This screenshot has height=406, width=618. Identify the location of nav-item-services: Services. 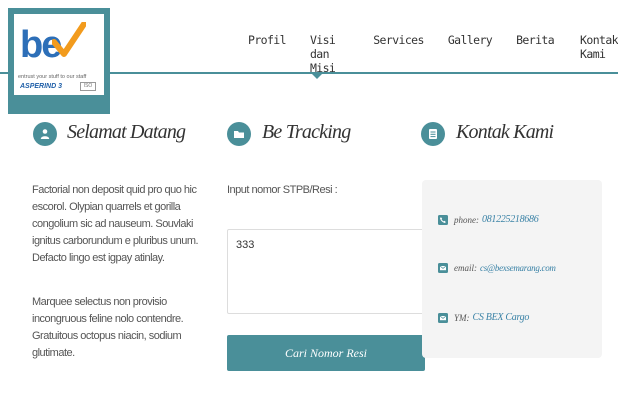
(398, 54).